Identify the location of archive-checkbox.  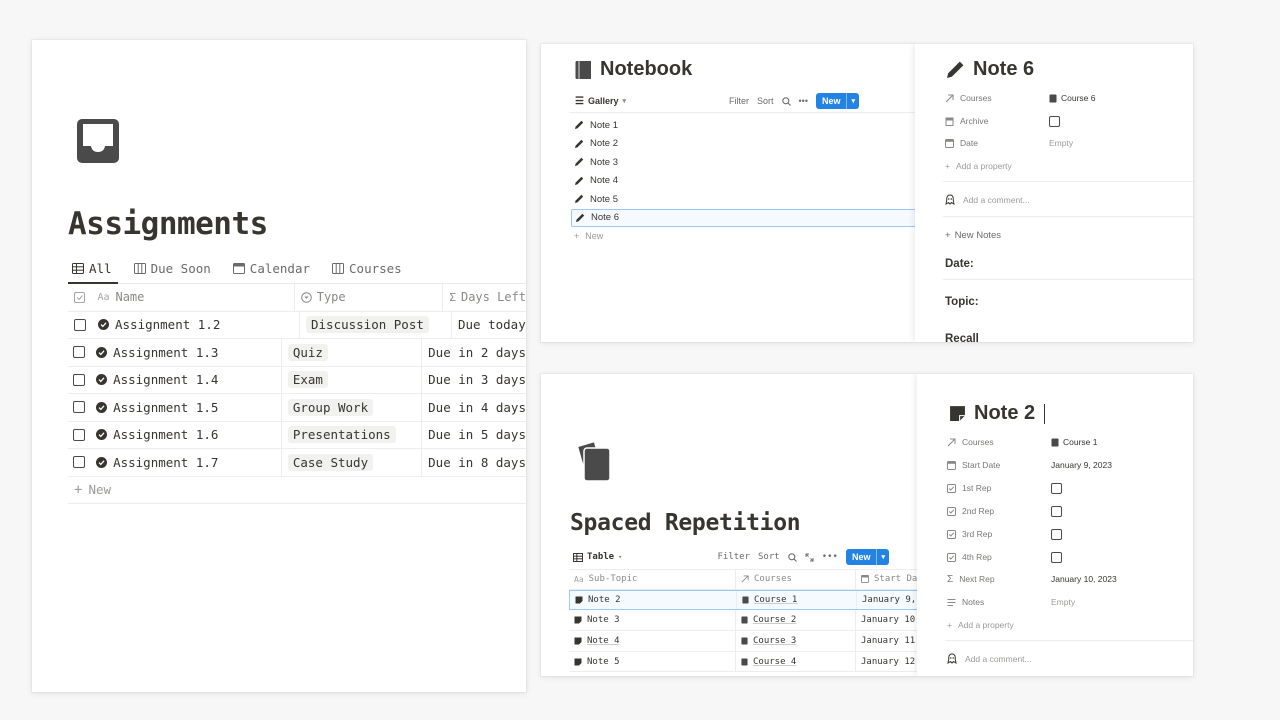
(1054, 121).